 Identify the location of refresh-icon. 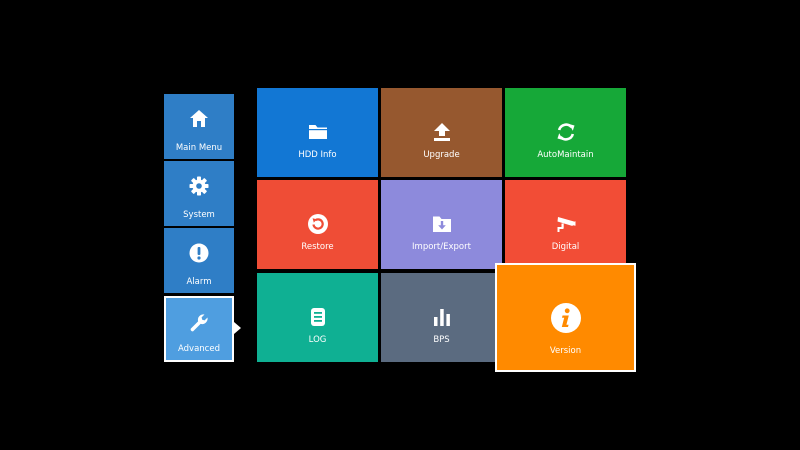
(566, 132).